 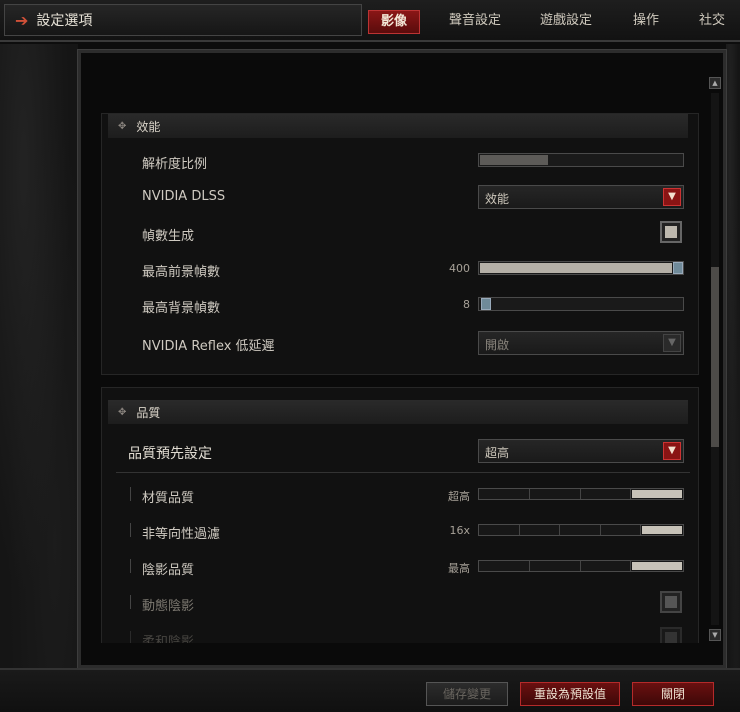 I want to click on reset-defaults-button: 重設為預設值, so click(x=570, y=694).